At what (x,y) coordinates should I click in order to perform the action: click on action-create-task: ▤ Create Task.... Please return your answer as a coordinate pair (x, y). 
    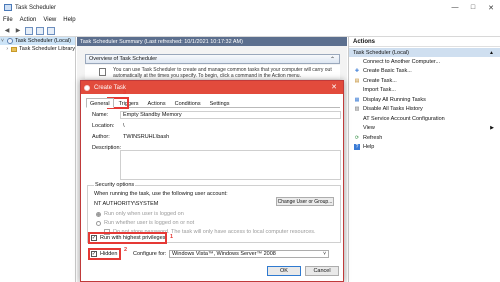
    Looking at the image, I should click on (424, 81).